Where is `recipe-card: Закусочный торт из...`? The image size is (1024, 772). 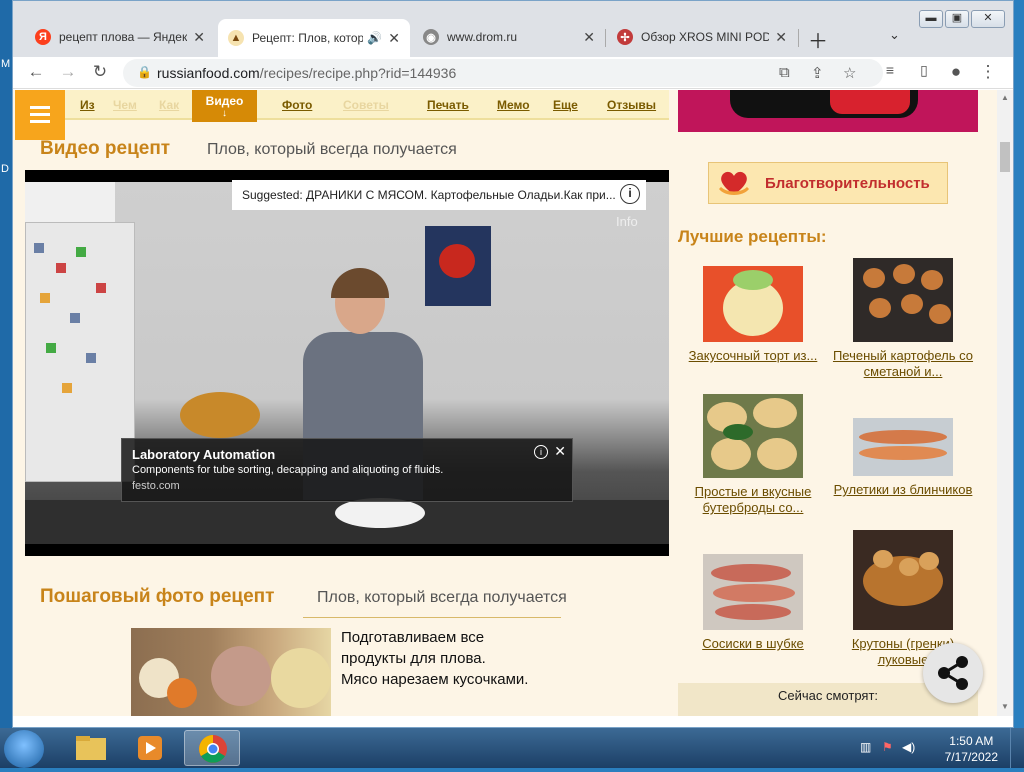 recipe-card: Закусочный торт из... is located at coordinates (753, 315).